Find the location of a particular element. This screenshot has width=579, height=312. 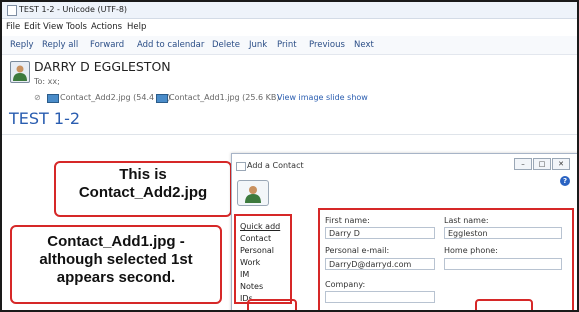

sender-name: DARRY D EGGLESTON is located at coordinates (102, 66).